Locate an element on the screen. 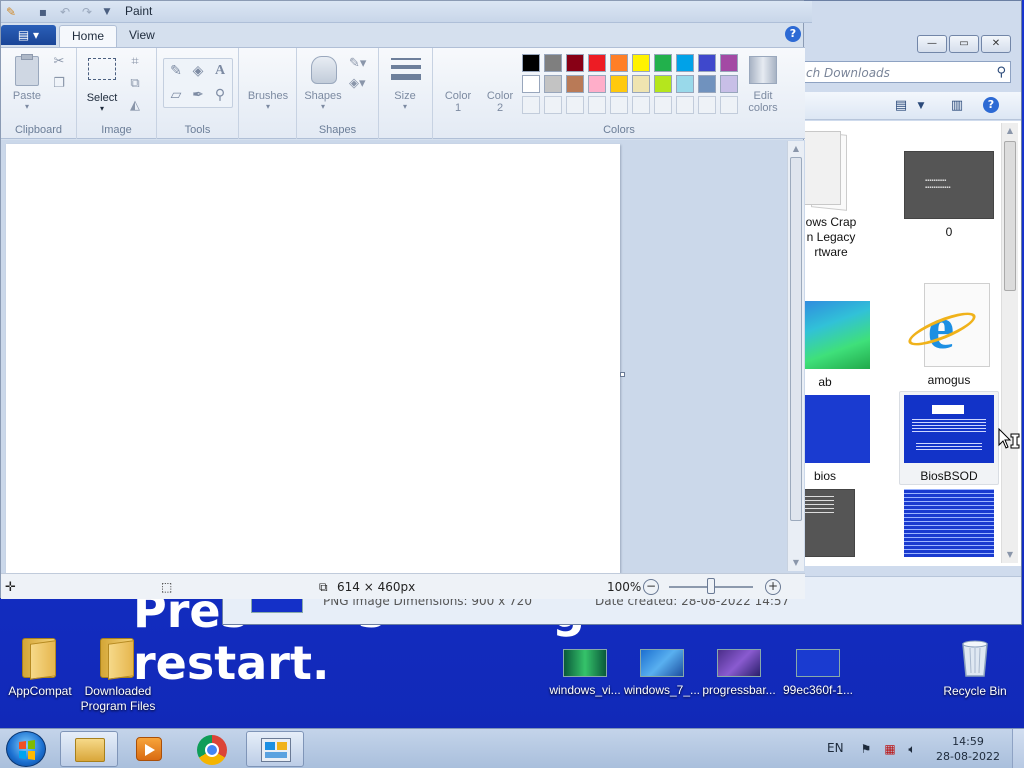 Image resolution: width=1024 pixels, height=768 pixels. language-indicator: EN is located at coordinates (835, 748).